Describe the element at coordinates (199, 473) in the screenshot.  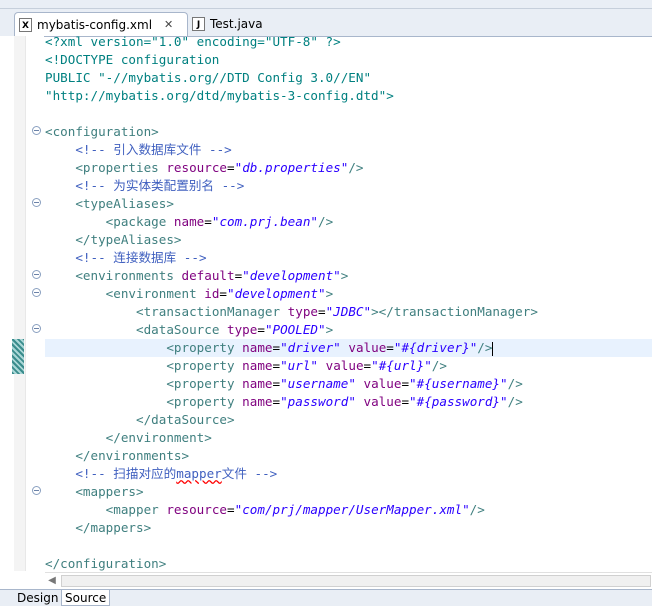
I see `code-token: mapper` at that location.